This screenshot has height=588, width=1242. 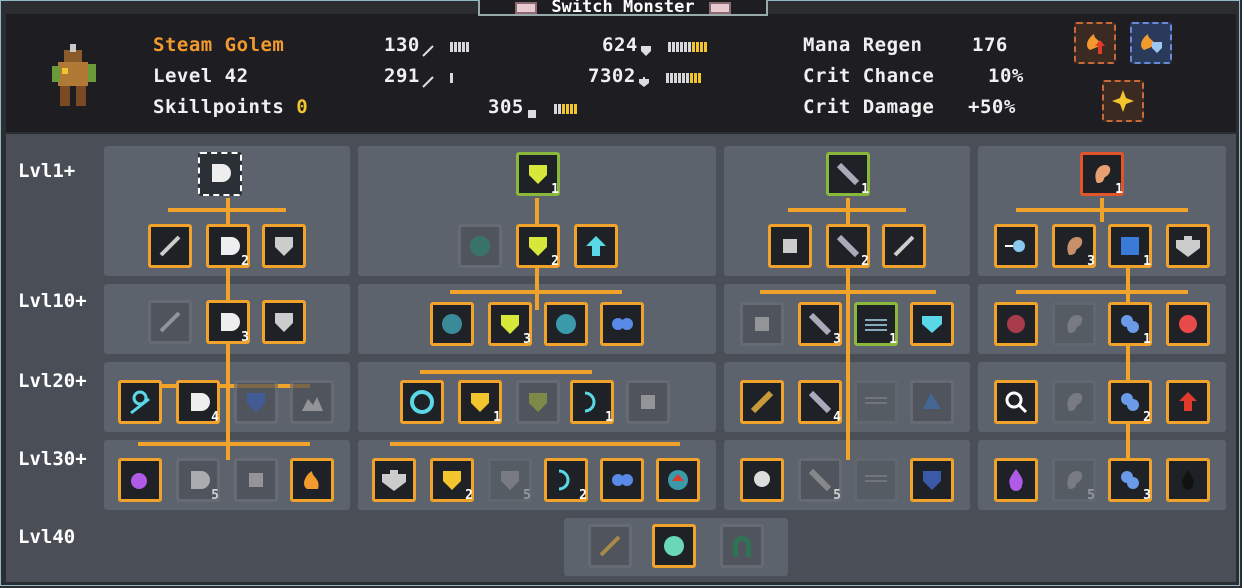 What do you see at coordinates (402, 76) in the screenshot?
I see `magic-attack-value: 291` at bounding box center [402, 76].